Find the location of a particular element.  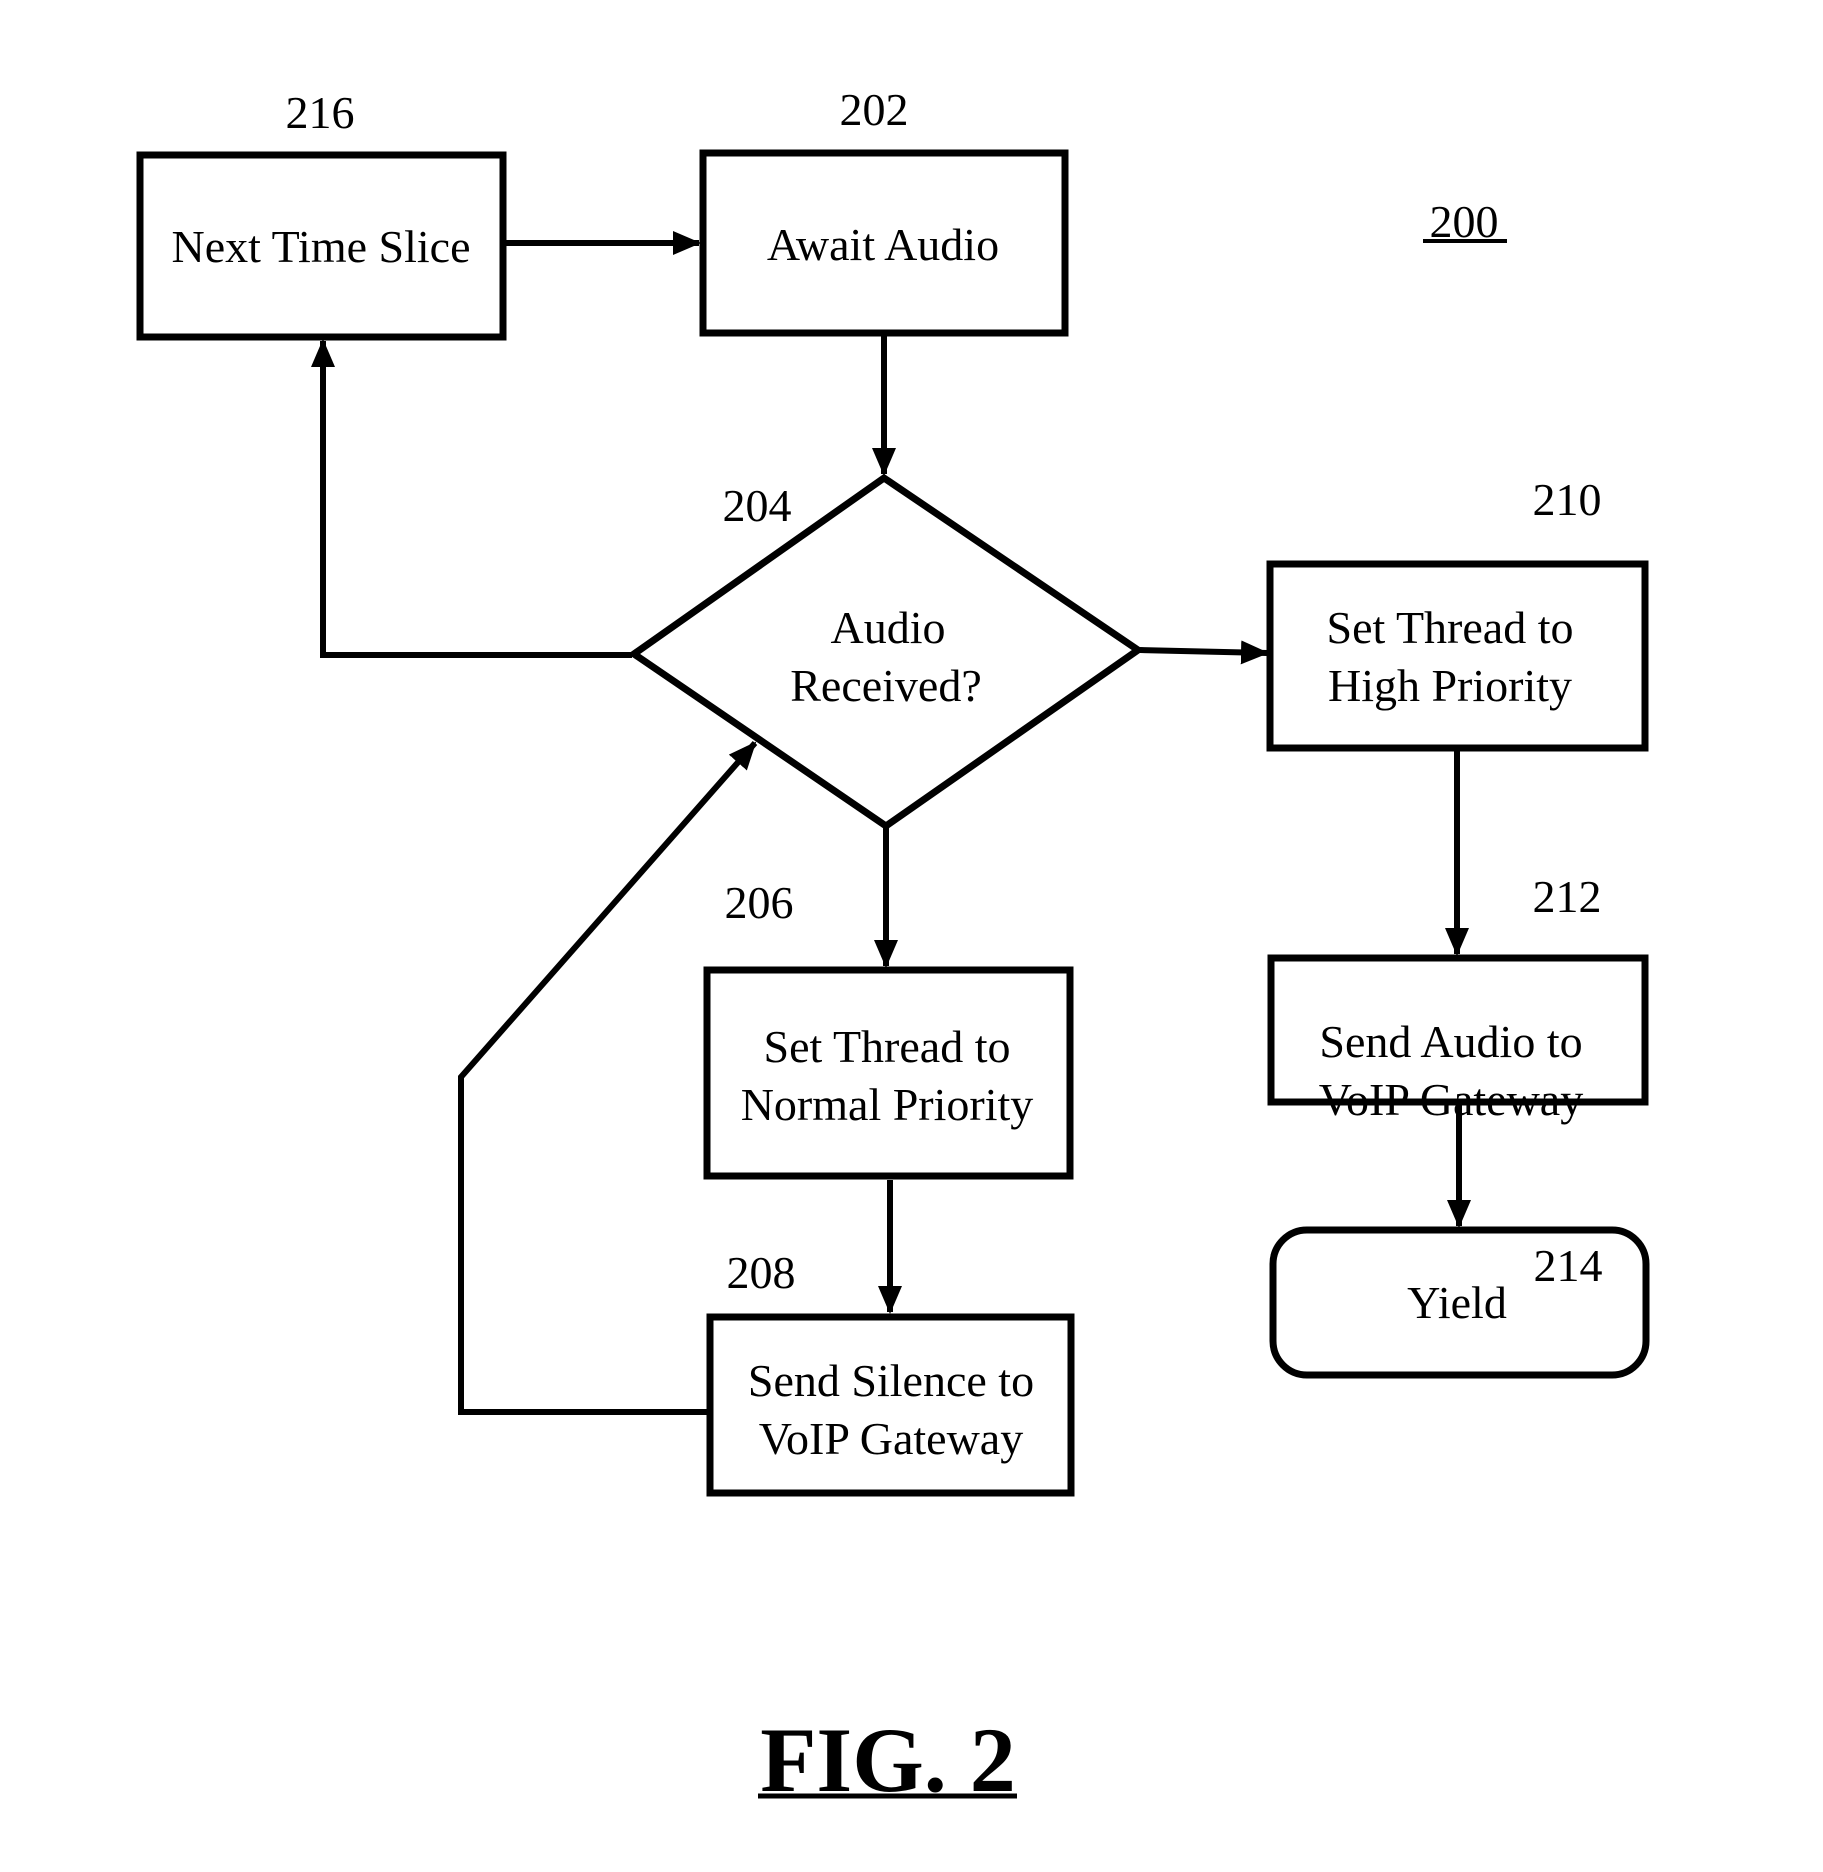

ref-label-214: 214 is located at coordinates (1568, 1265).